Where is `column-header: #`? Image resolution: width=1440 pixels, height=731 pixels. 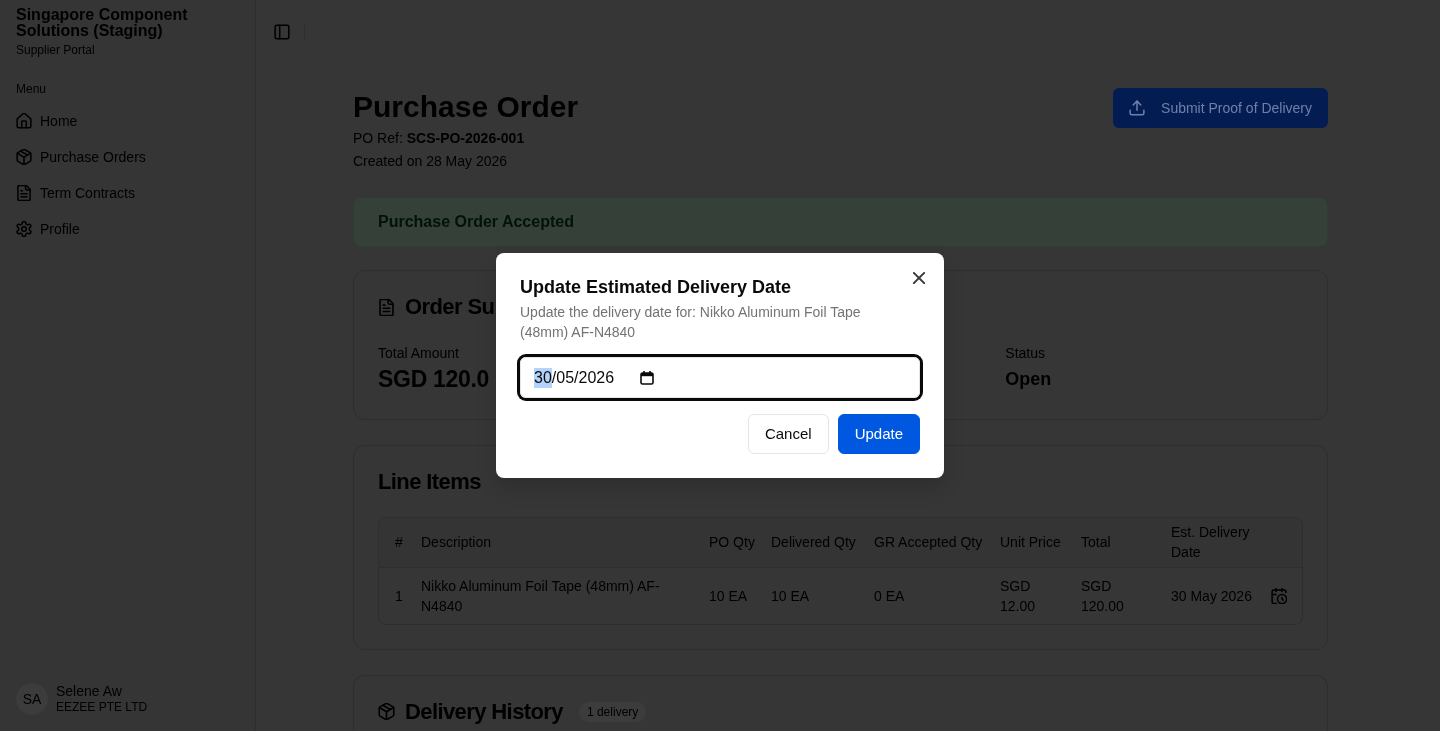 column-header: # is located at coordinates (396, 542).